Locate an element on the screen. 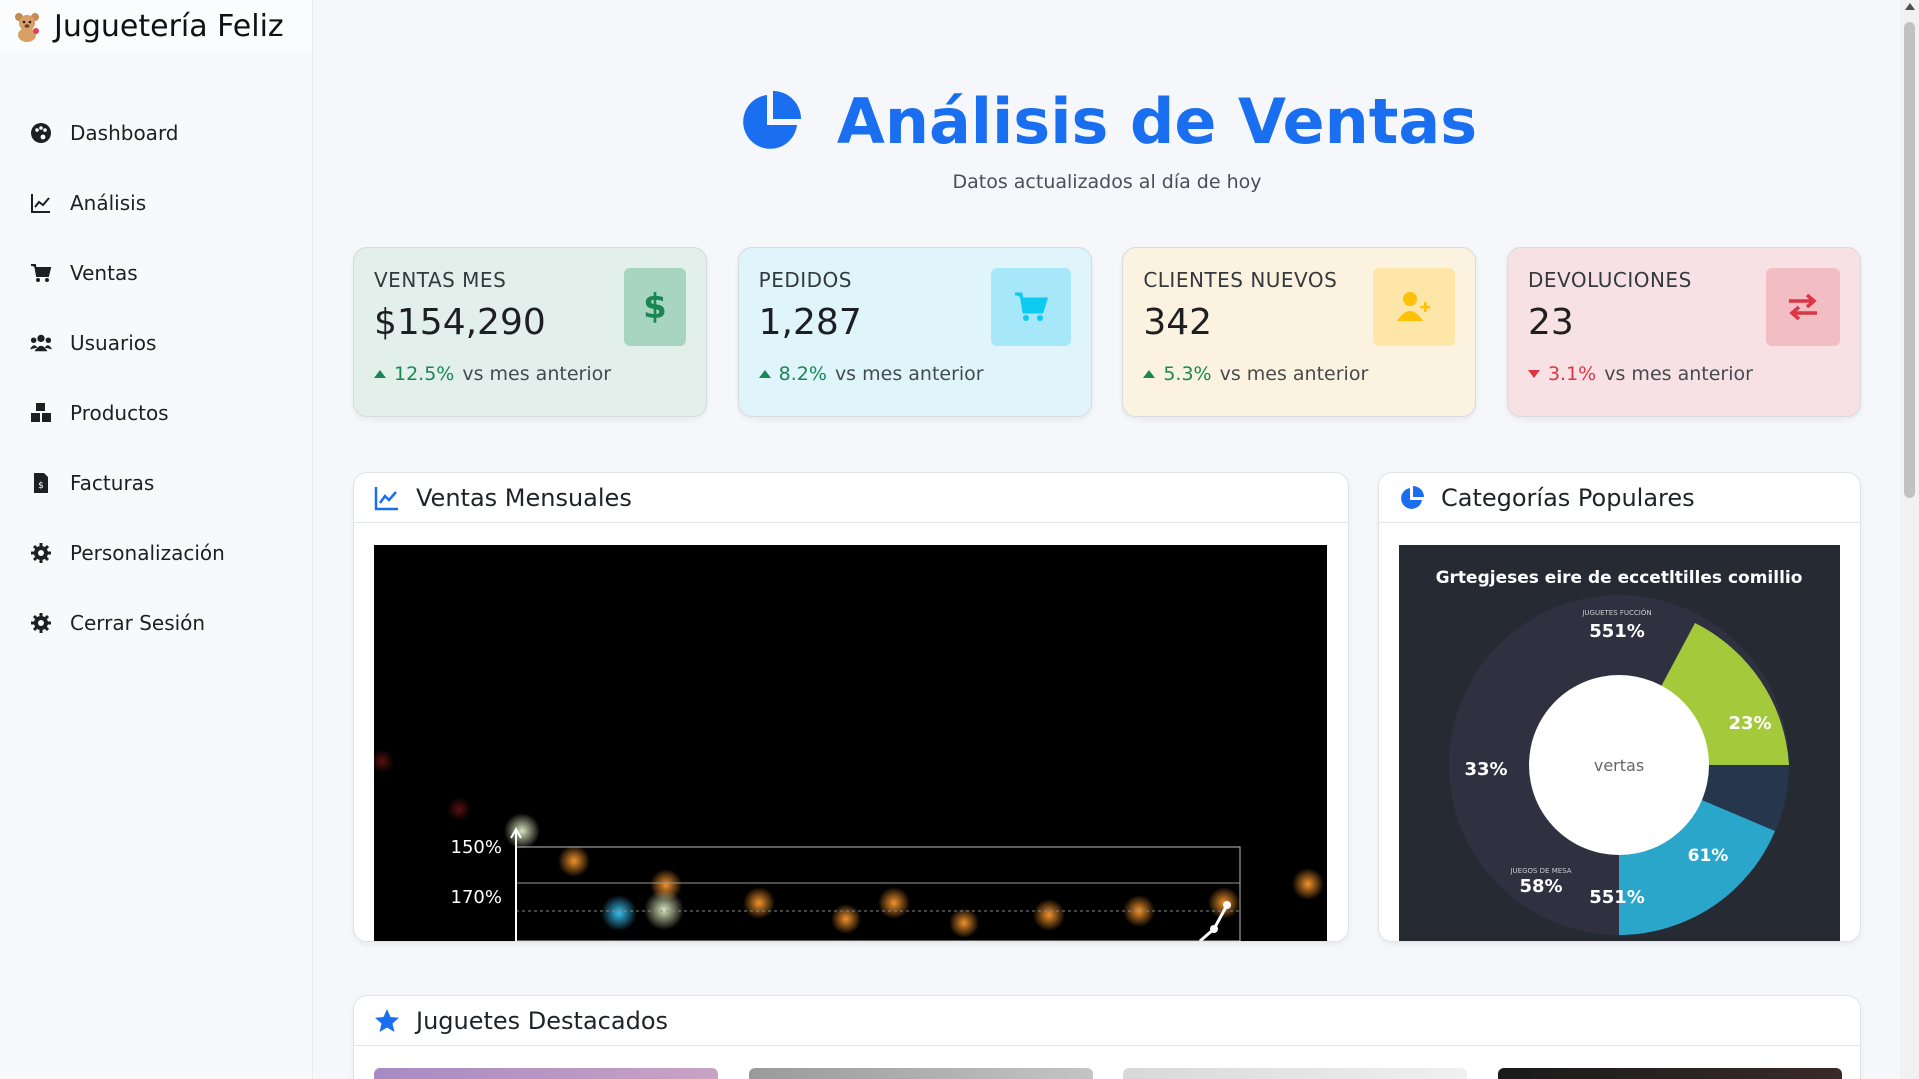 The width and height of the screenshot is (1919, 1079). stat-trend: 8.2% vs mes anterior is located at coordinates (914, 374).